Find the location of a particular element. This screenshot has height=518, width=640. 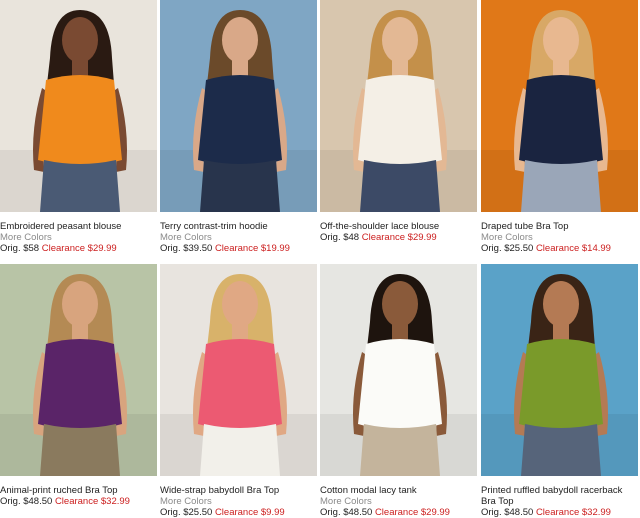

original-price: Orig. $39.50 is located at coordinates (186, 248).